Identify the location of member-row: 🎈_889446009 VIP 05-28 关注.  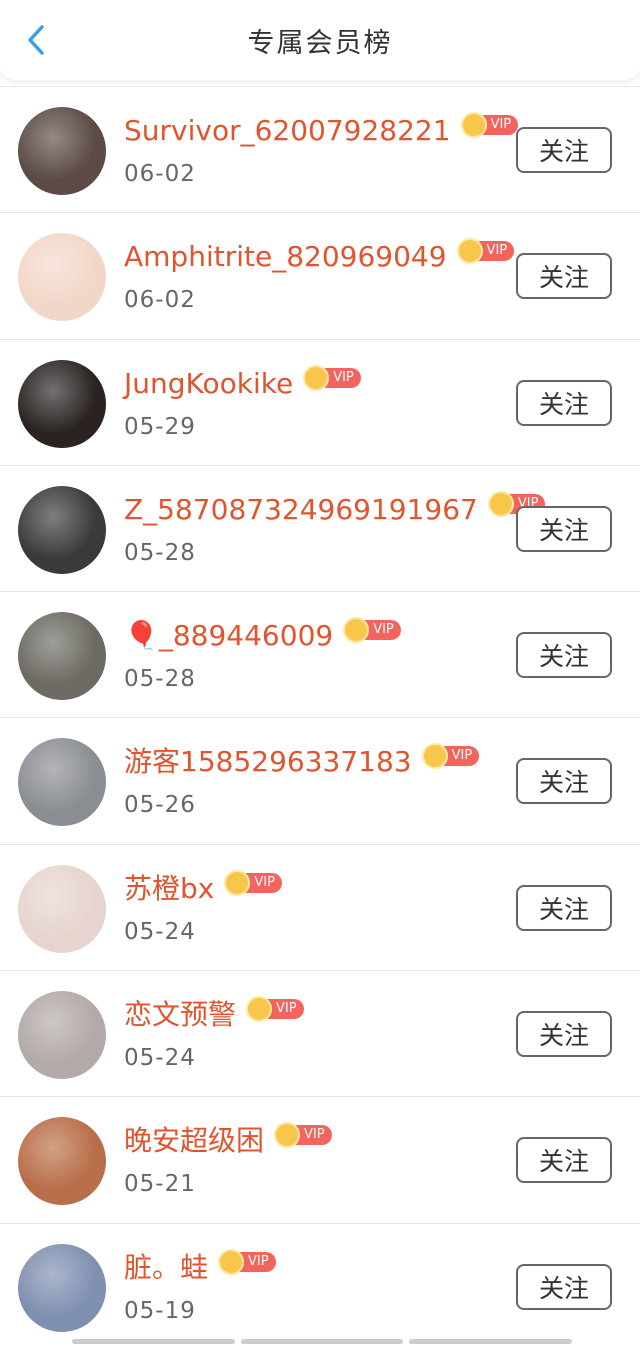
(320, 654).